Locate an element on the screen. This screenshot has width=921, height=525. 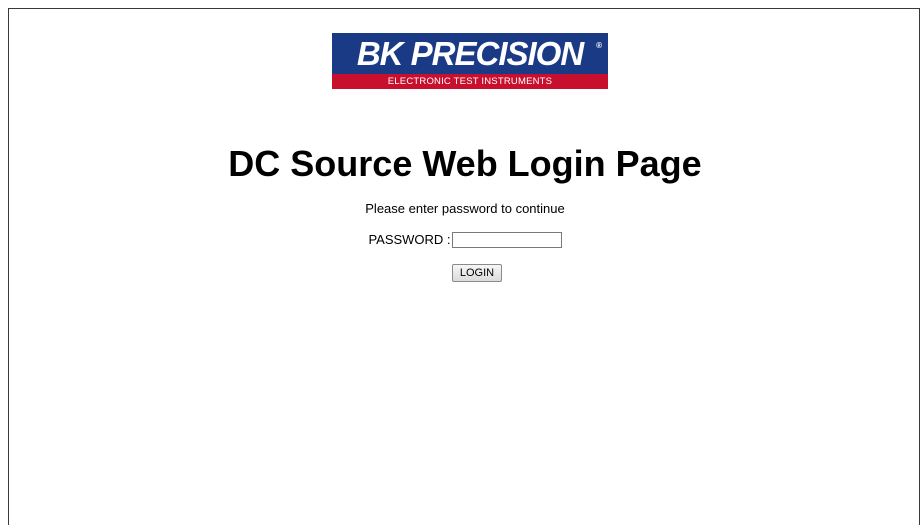
password-row: PASSWORD : is located at coordinates (465, 239).